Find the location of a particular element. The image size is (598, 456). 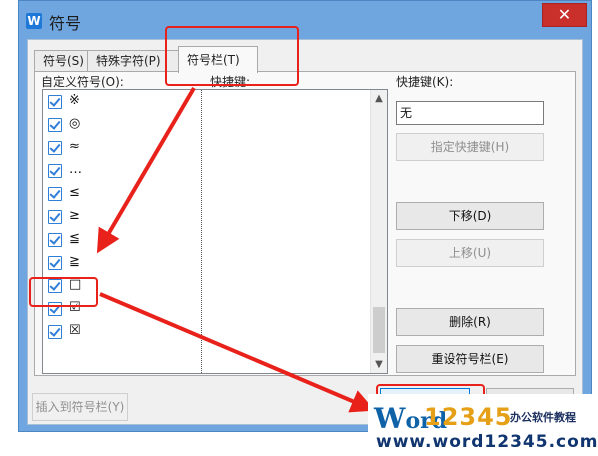

tab-symbols: 符号(S) is located at coordinates (61, 61).